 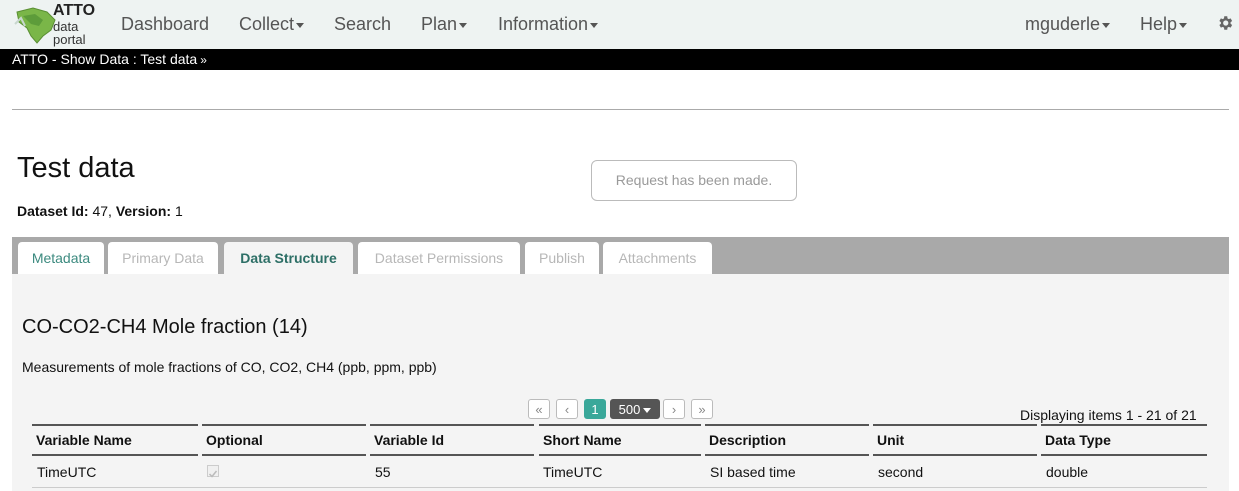 I want to click on dataset-id-value: 47, so click(x=100, y=211).